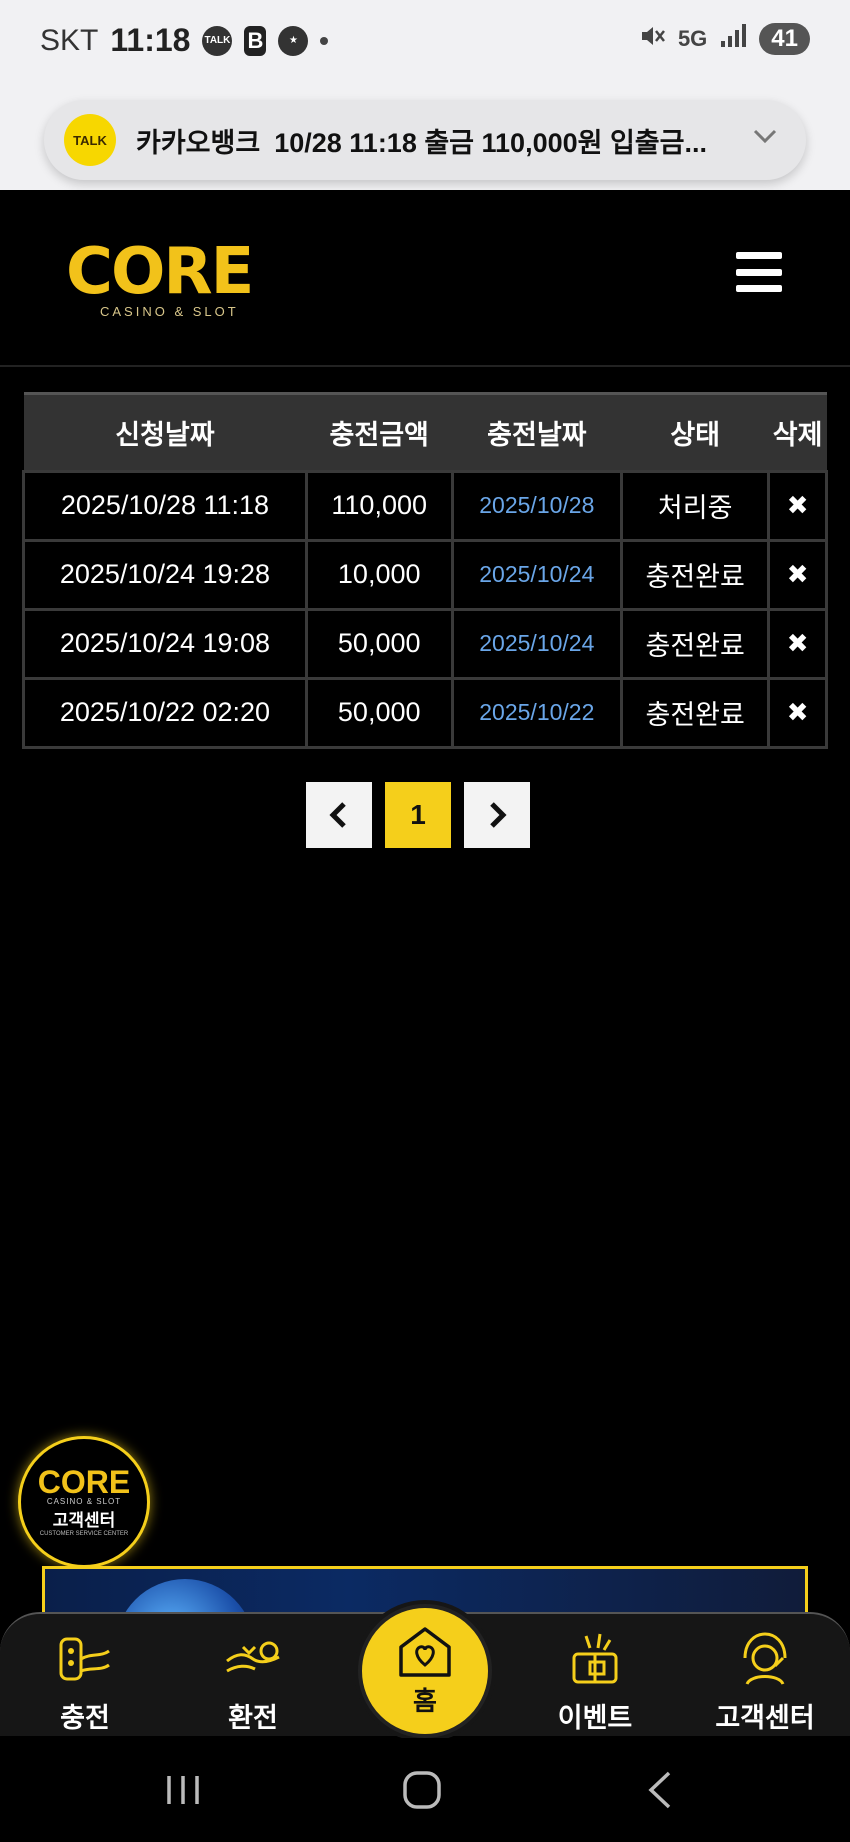  What do you see at coordinates (69, 40) in the screenshot?
I see `carrier-label: SKT` at bounding box center [69, 40].